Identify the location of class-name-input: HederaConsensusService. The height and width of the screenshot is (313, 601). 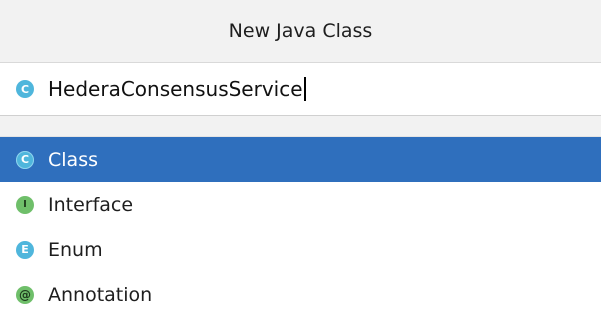
(177, 89).